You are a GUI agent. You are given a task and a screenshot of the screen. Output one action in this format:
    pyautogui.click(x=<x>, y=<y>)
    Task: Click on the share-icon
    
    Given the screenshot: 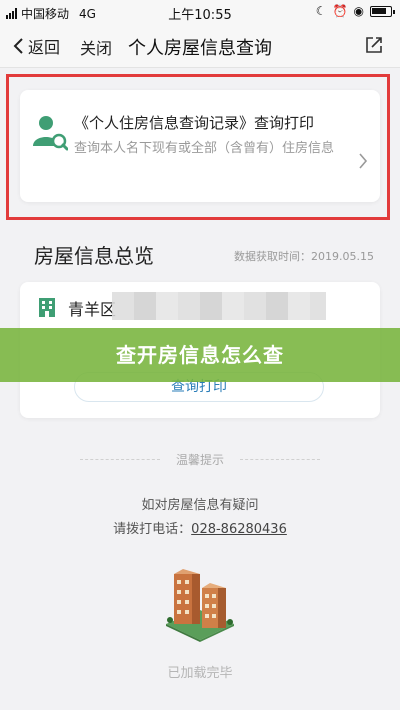 What is the action you would take?
    pyautogui.click(x=374, y=45)
    